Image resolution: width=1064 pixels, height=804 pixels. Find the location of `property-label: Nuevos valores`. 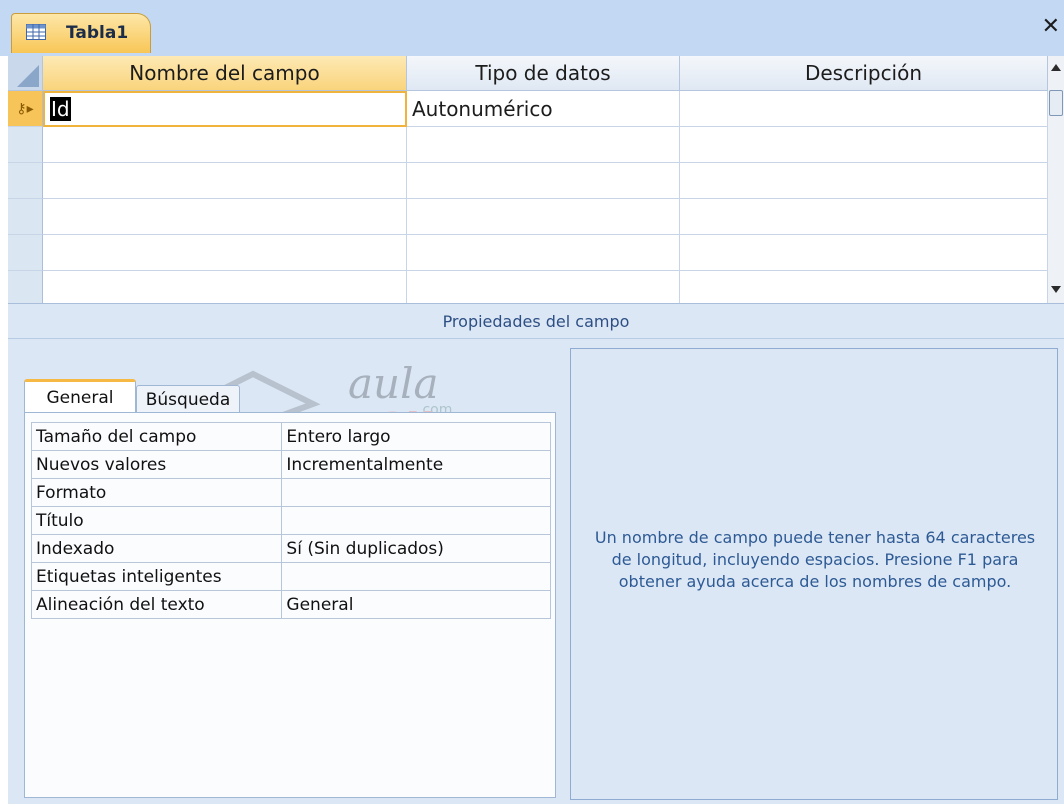

property-label: Nuevos valores is located at coordinates (156, 464).